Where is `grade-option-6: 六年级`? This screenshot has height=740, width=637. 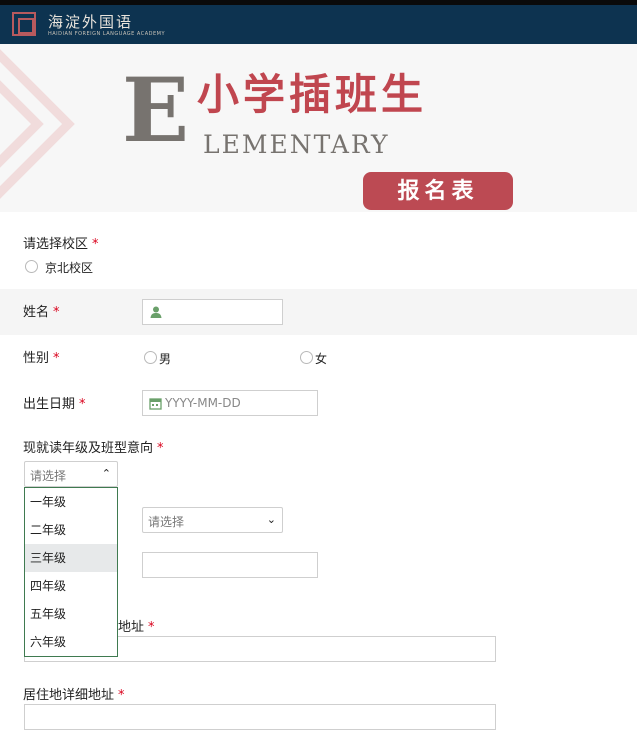 grade-option-6: 六年级 is located at coordinates (71, 642).